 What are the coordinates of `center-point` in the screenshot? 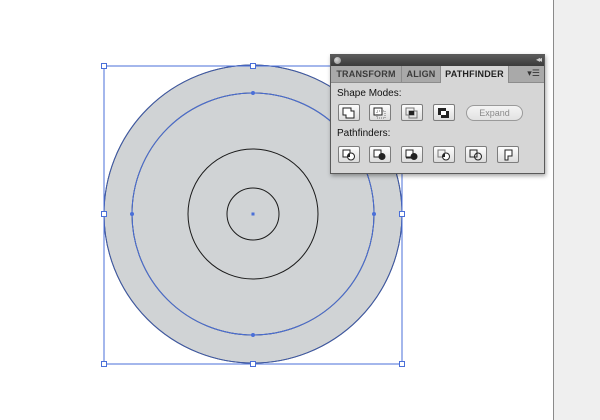 It's located at (253, 214).